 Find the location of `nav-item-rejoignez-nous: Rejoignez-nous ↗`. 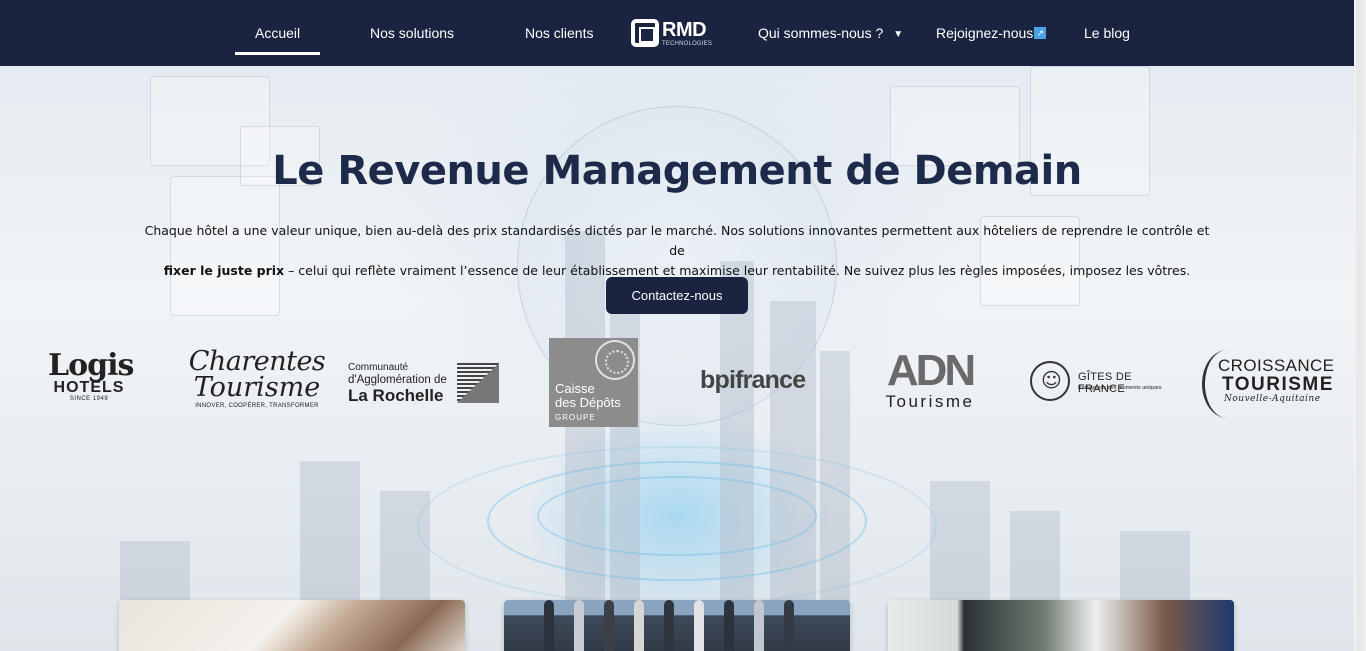

nav-item-rejoignez-nous: Rejoignez-nous ↗ is located at coordinates (991, 33).